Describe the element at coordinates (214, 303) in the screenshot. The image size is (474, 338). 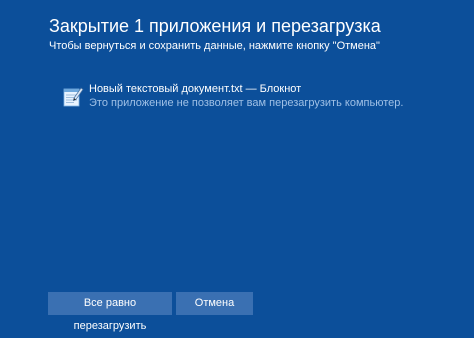
I see `cancel-button: Отмена` at that location.